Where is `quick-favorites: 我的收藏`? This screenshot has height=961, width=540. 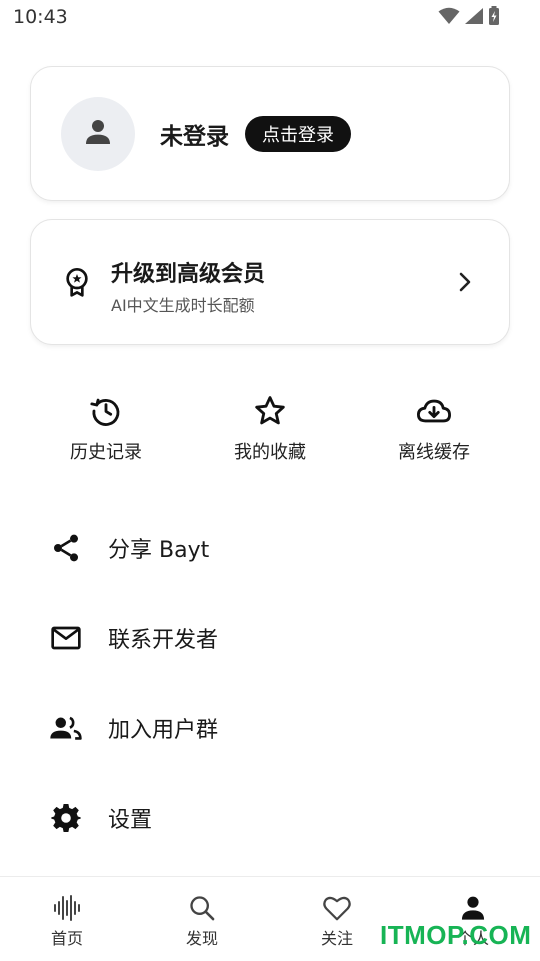 quick-favorites: 我的收藏 is located at coordinates (270, 428).